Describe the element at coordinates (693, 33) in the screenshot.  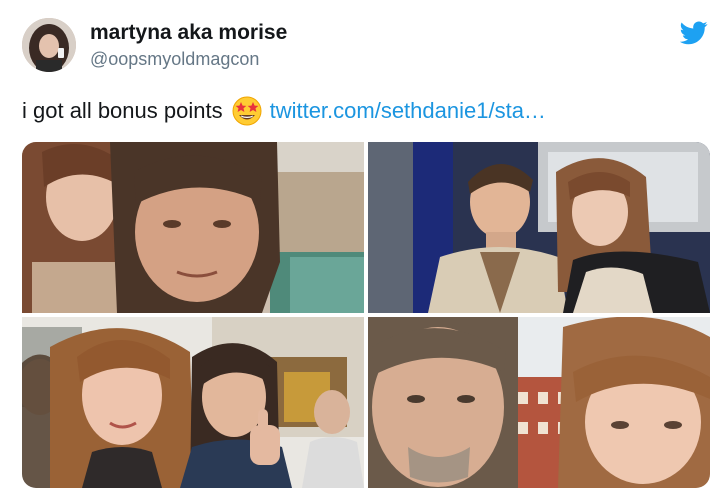
I see `twitter-bird-icon` at that location.